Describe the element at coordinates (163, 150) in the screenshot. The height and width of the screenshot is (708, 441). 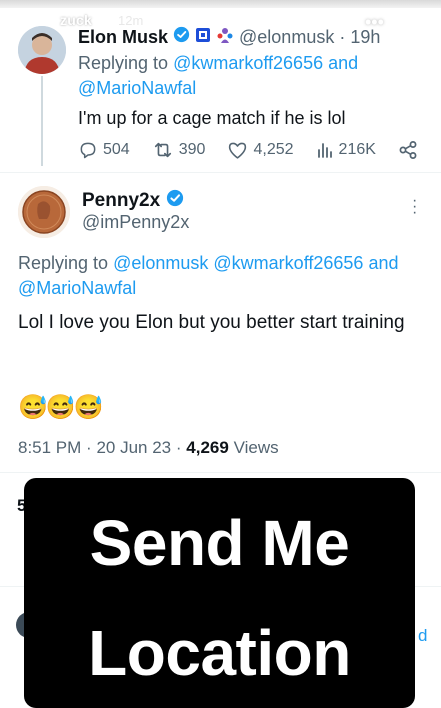
I see `retweet-icon` at that location.